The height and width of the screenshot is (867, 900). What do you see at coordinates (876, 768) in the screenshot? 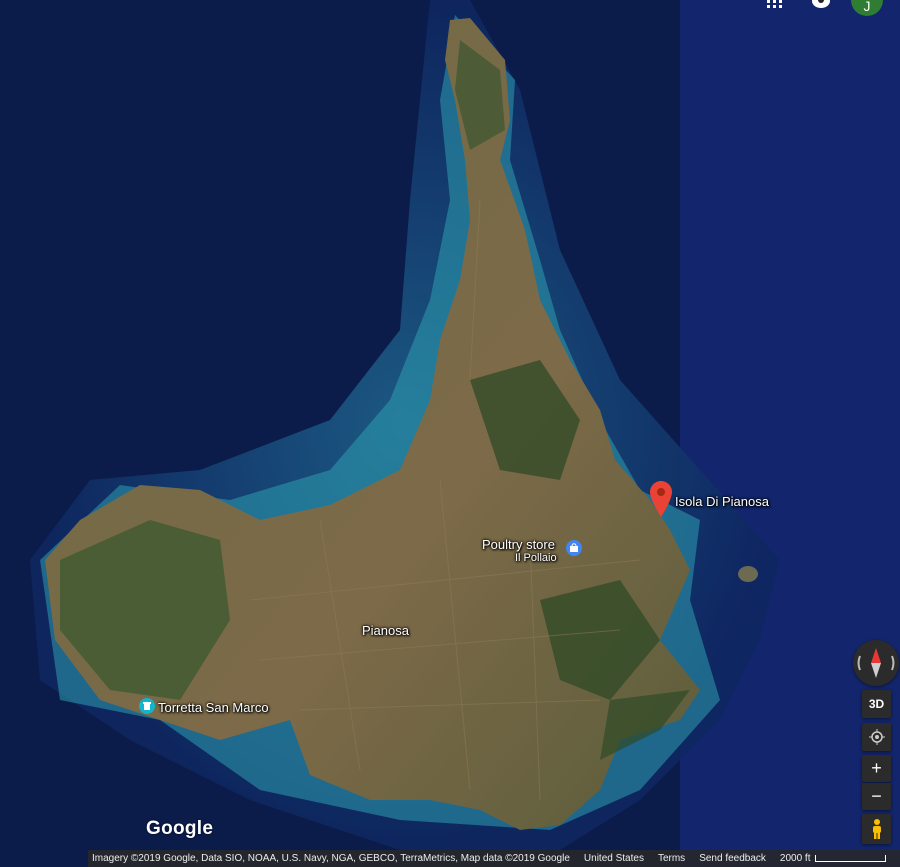
I see `zoom-in-button: +` at bounding box center [876, 768].